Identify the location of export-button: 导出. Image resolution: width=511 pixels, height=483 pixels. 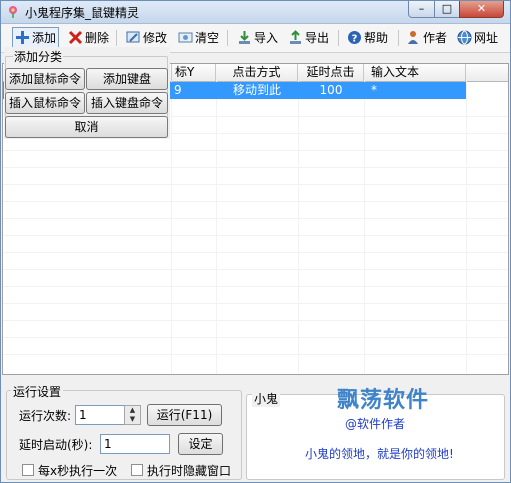
(308, 38).